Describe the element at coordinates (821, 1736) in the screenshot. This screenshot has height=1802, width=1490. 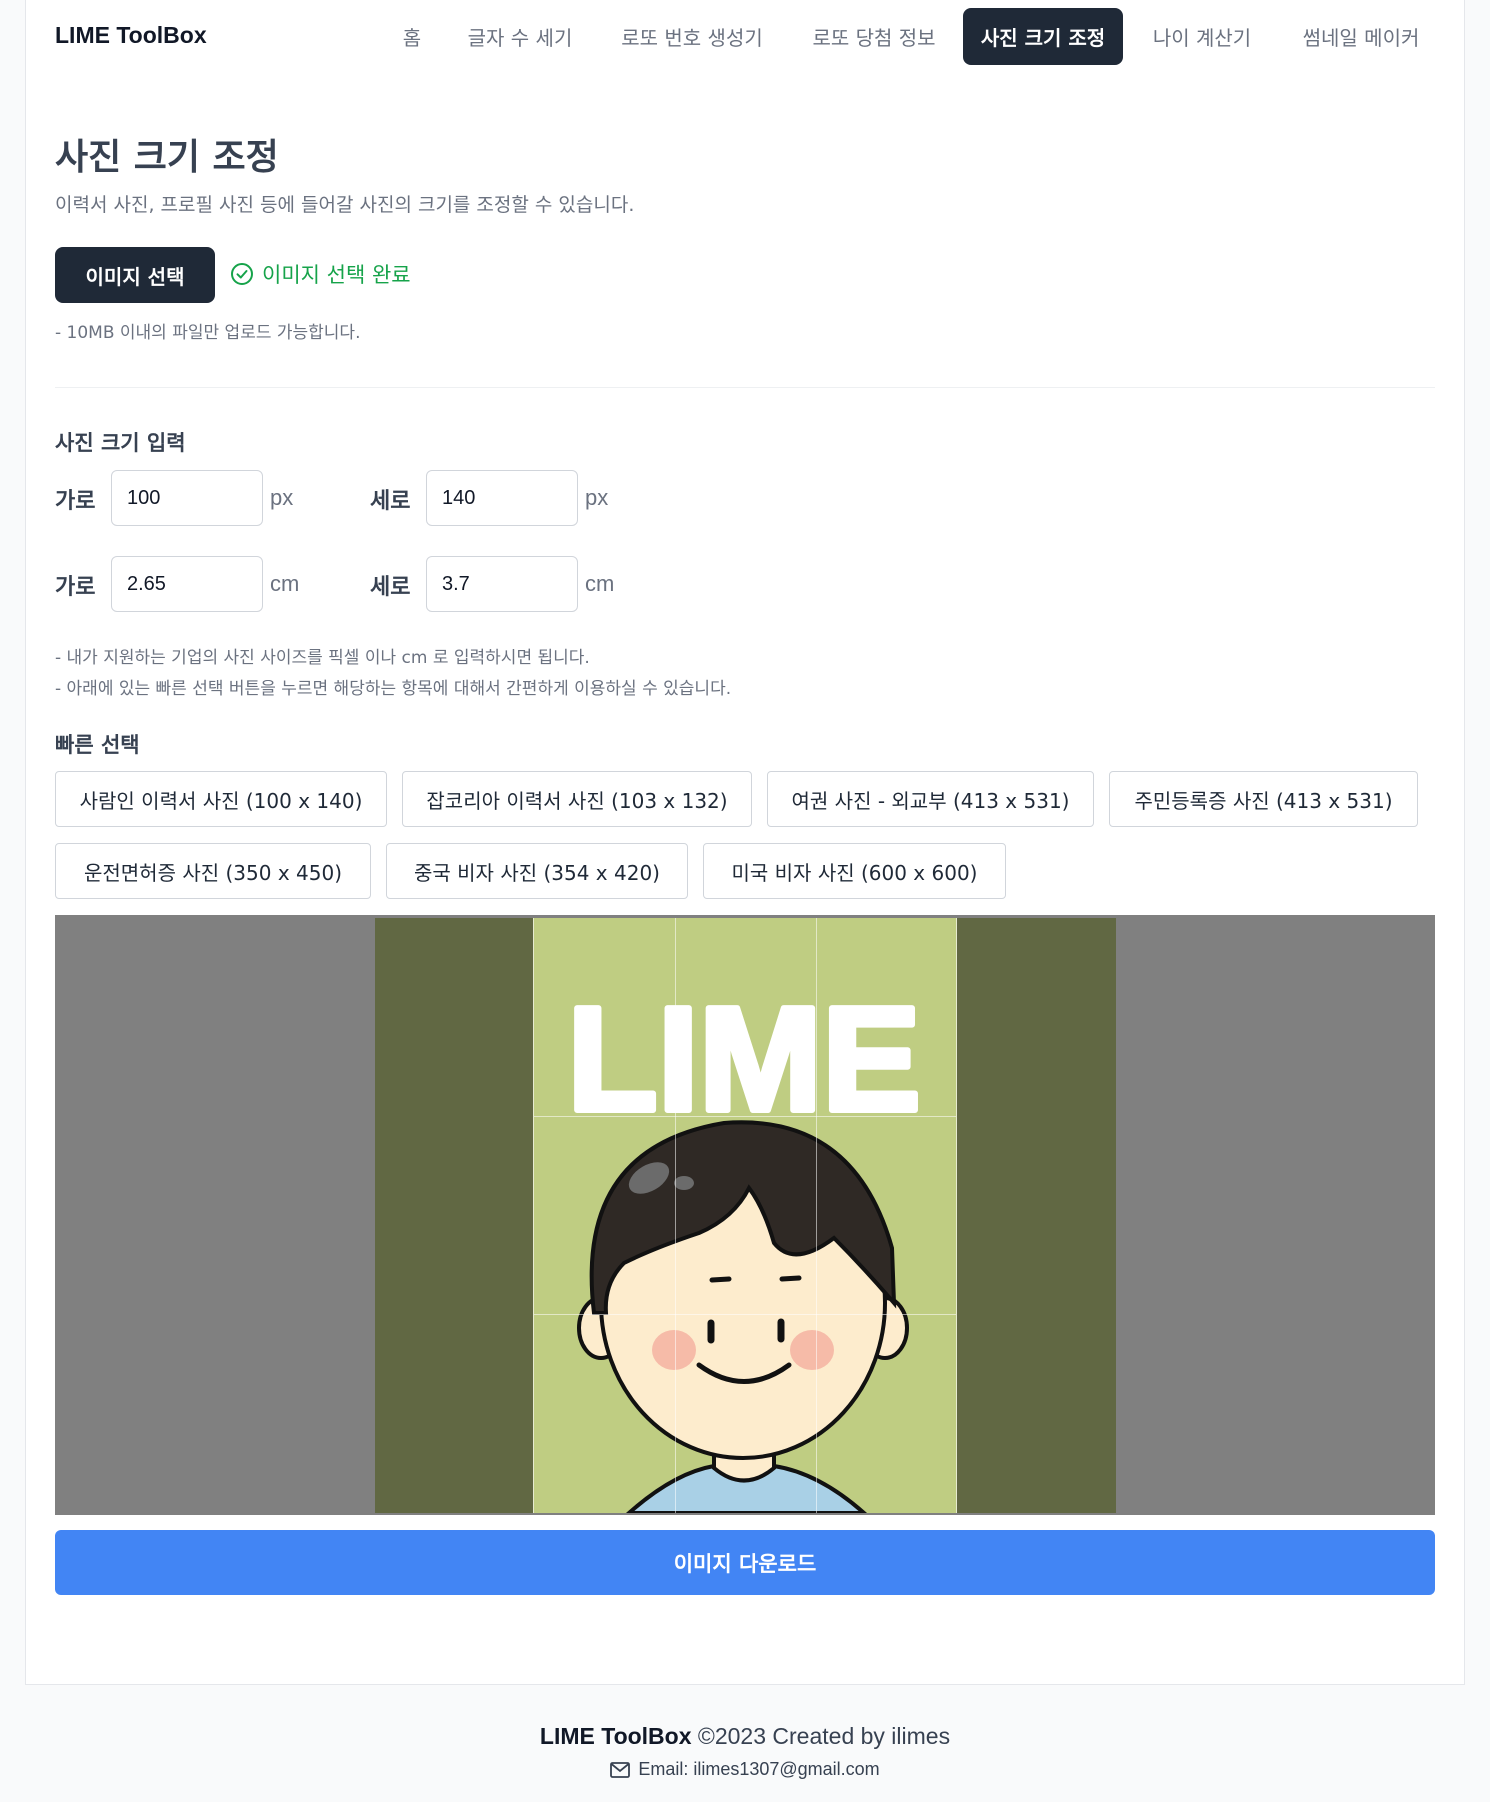
I see `footer-copyright-text: ©2023 Created by ilimes` at that location.